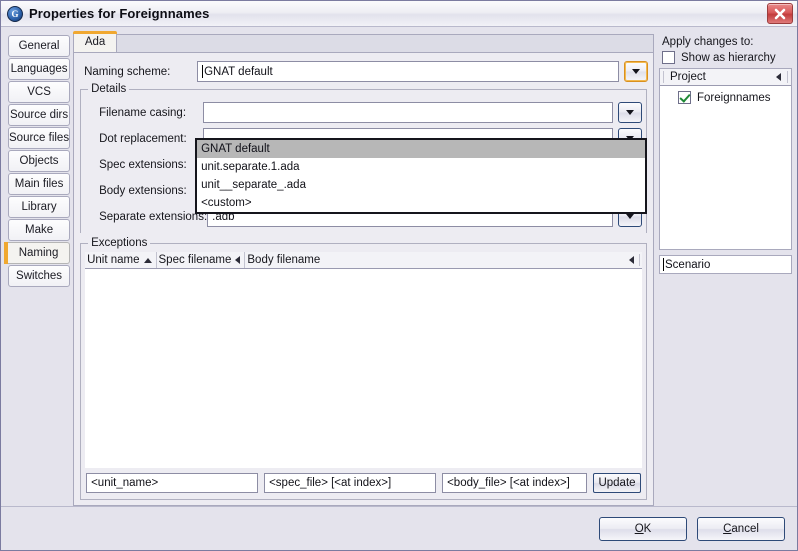 This screenshot has width=798, height=551. What do you see at coordinates (421, 149) in the screenshot?
I see `dropdown-option-gnat-default: GNAT default` at bounding box center [421, 149].